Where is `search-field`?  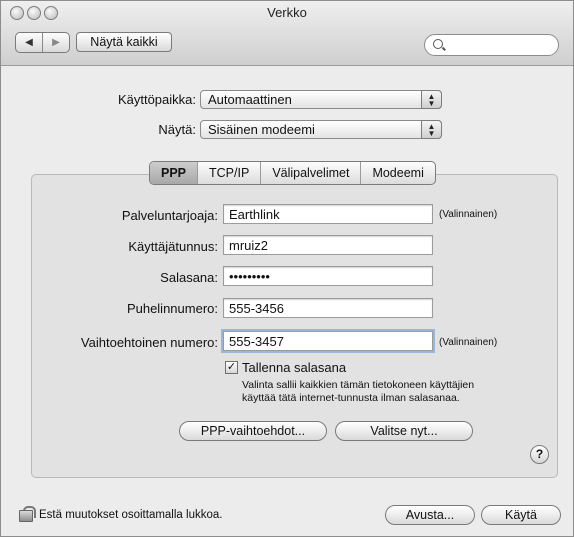 search-field is located at coordinates (491, 45).